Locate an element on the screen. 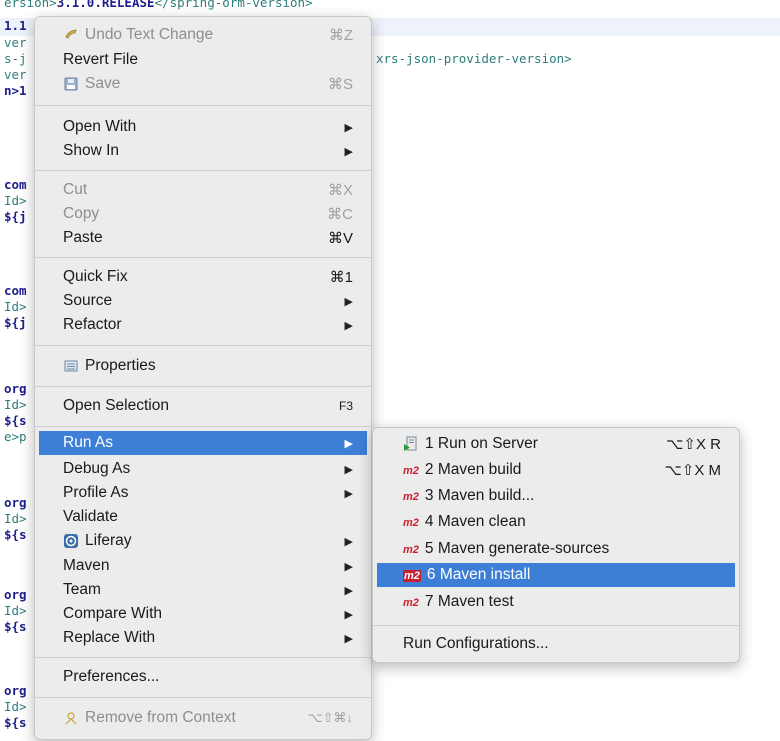  menu-item-run-as: Run As ▶ is located at coordinates (203, 443).